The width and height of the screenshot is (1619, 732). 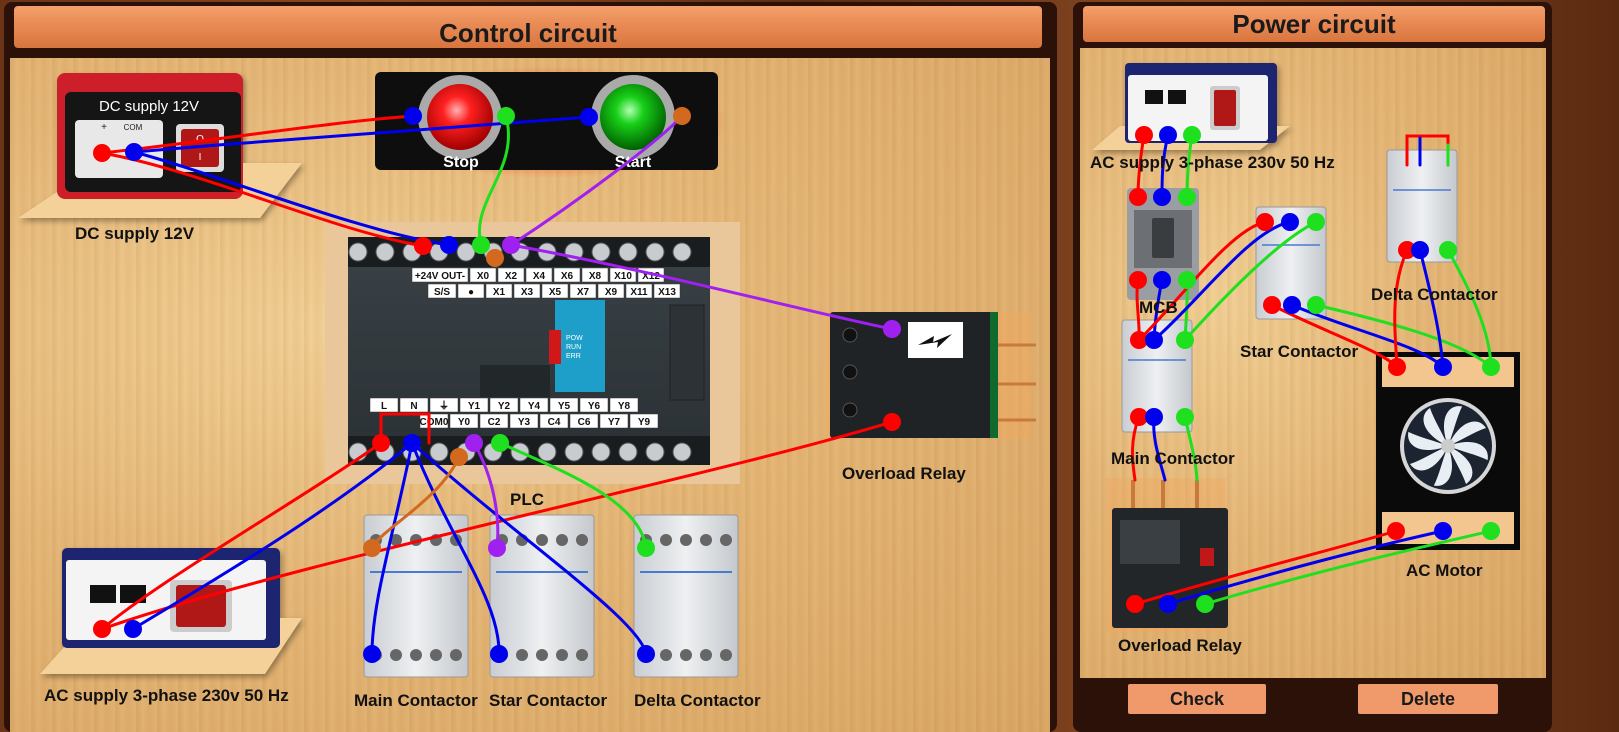 I want to click on mcb-lever, so click(x=1163, y=238).